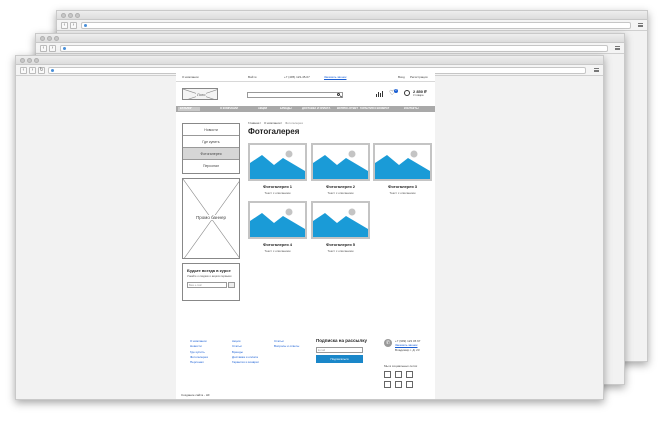 This screenshot has height=428, width=658. I want to click on copyright: Создание сайта - HF, so click(195, 395).